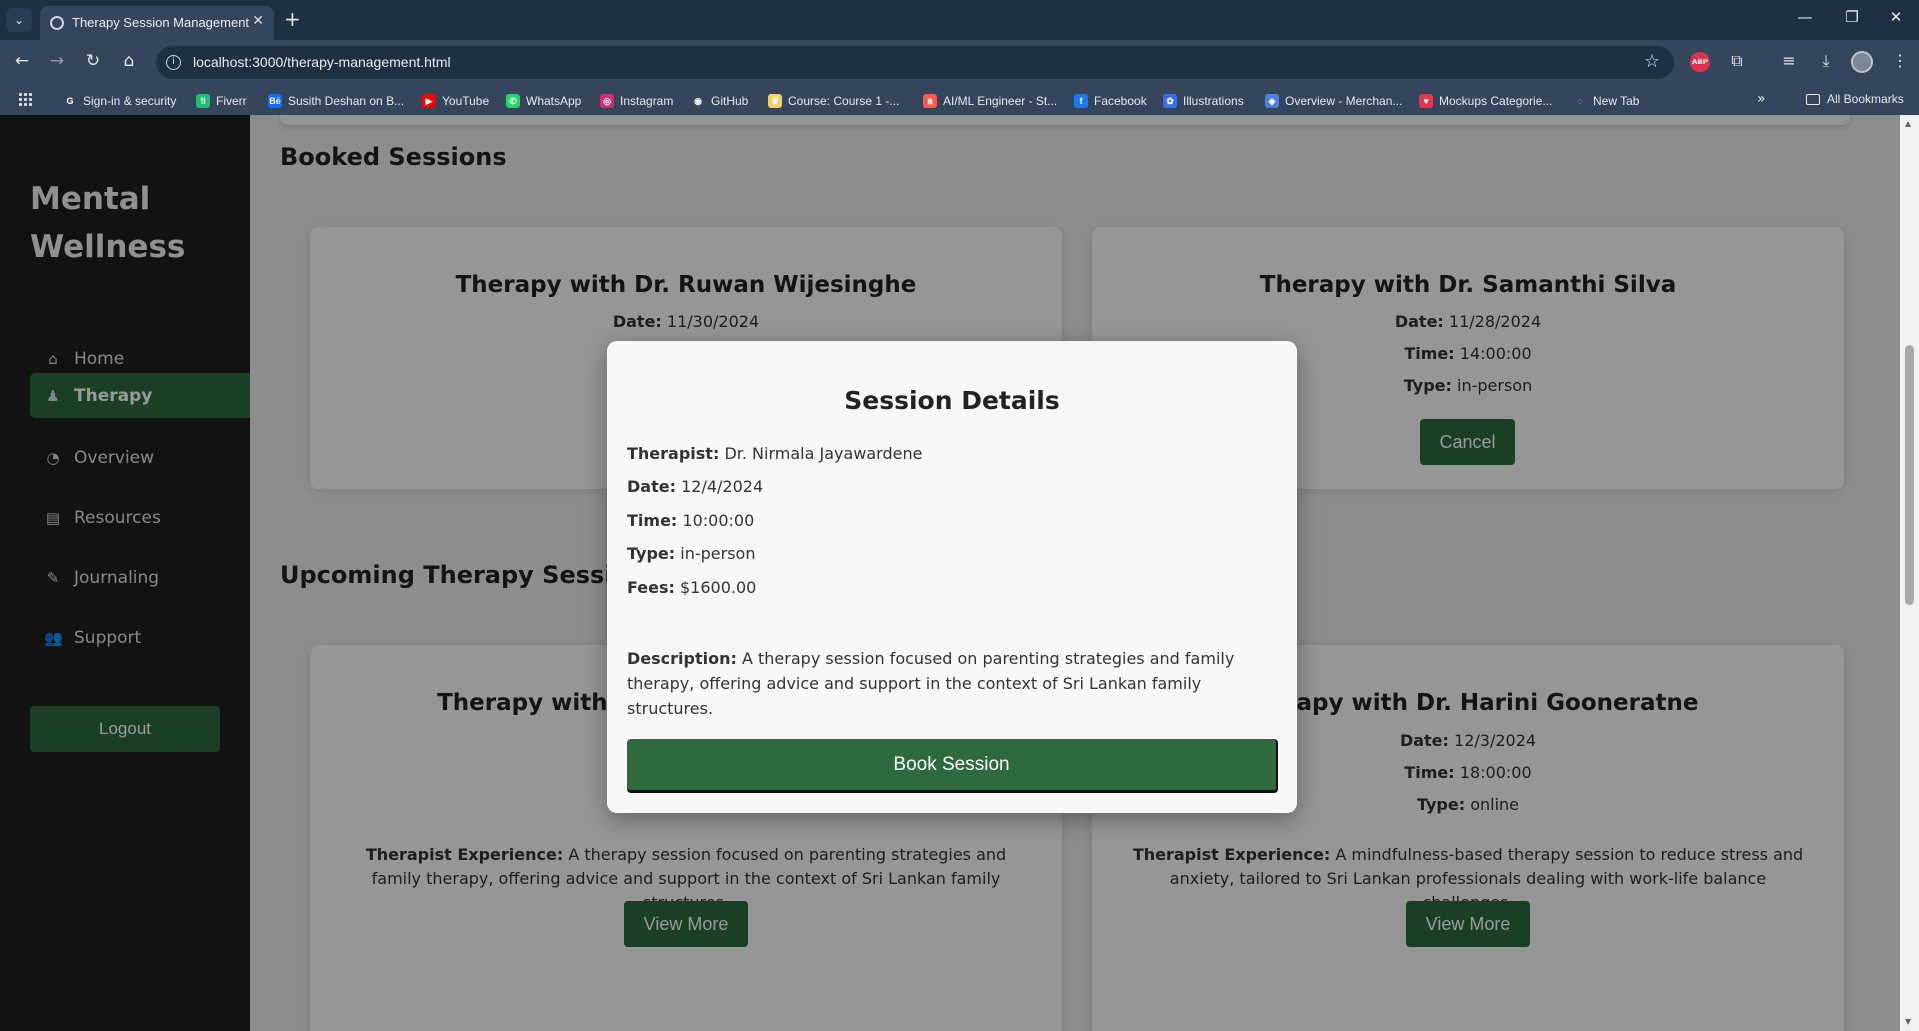 Image resolution: width=1919 pixels, height=1031 pixels. What do you see at coordinates (57, 61) in the screenshot?
I see `forward-icon: →` at bounding box center [57, 61].